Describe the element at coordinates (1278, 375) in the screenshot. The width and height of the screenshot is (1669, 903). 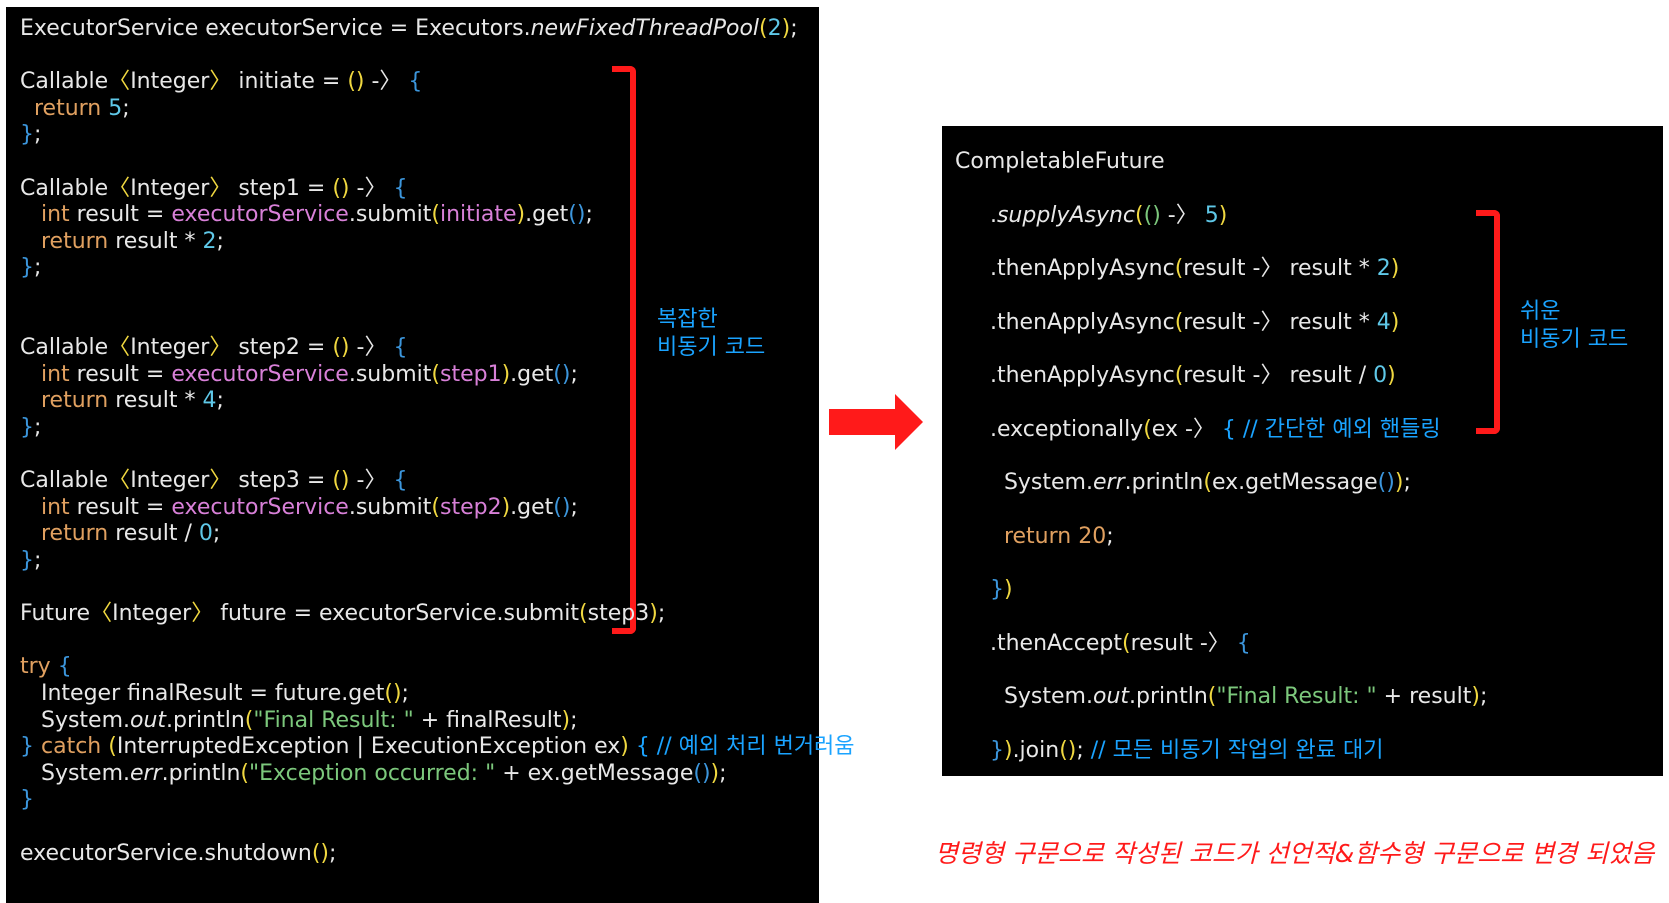
I see `code-token: result -〉 result /` at that location.